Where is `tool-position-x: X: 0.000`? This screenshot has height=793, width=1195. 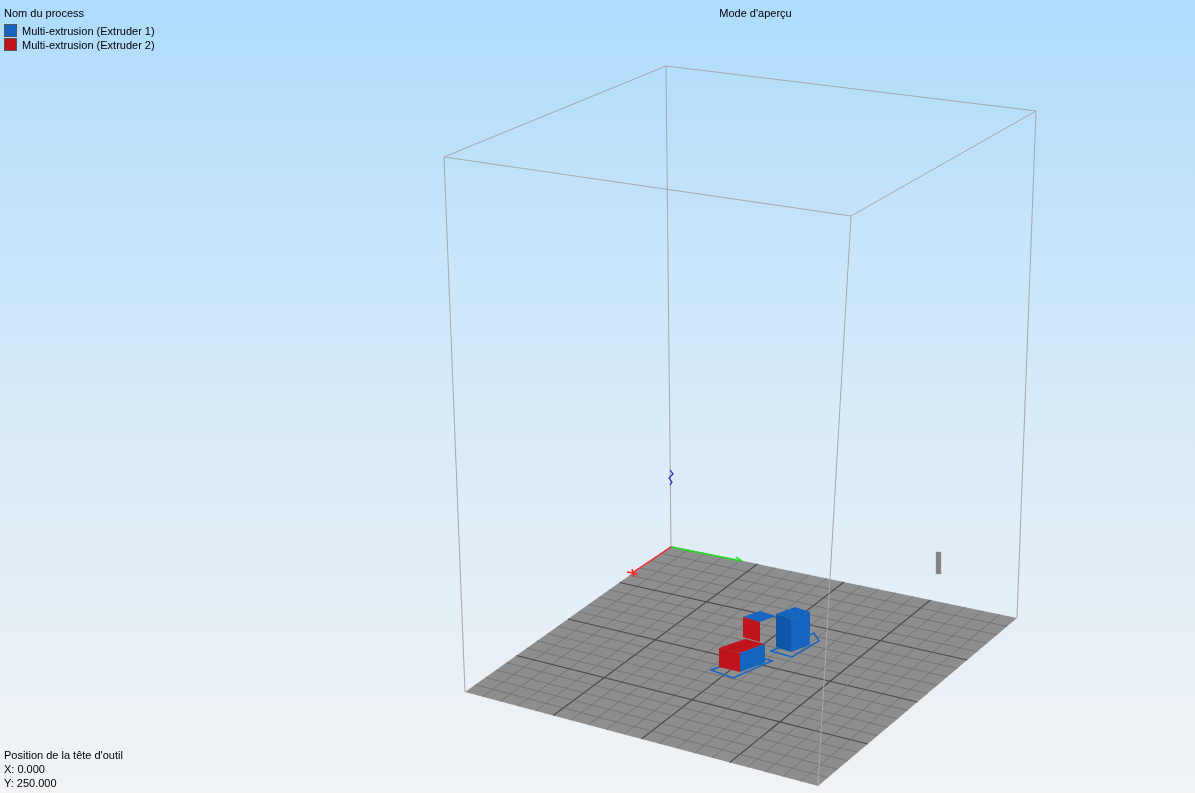 tool-position-x: X: 0.000 is located at coordinates (25, 769).